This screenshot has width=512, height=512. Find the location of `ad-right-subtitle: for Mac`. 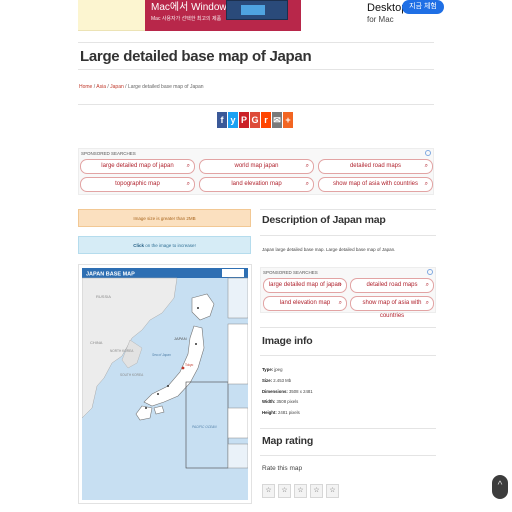

ad-right-subtitle: for Mac is located at coordinates (380, 19).